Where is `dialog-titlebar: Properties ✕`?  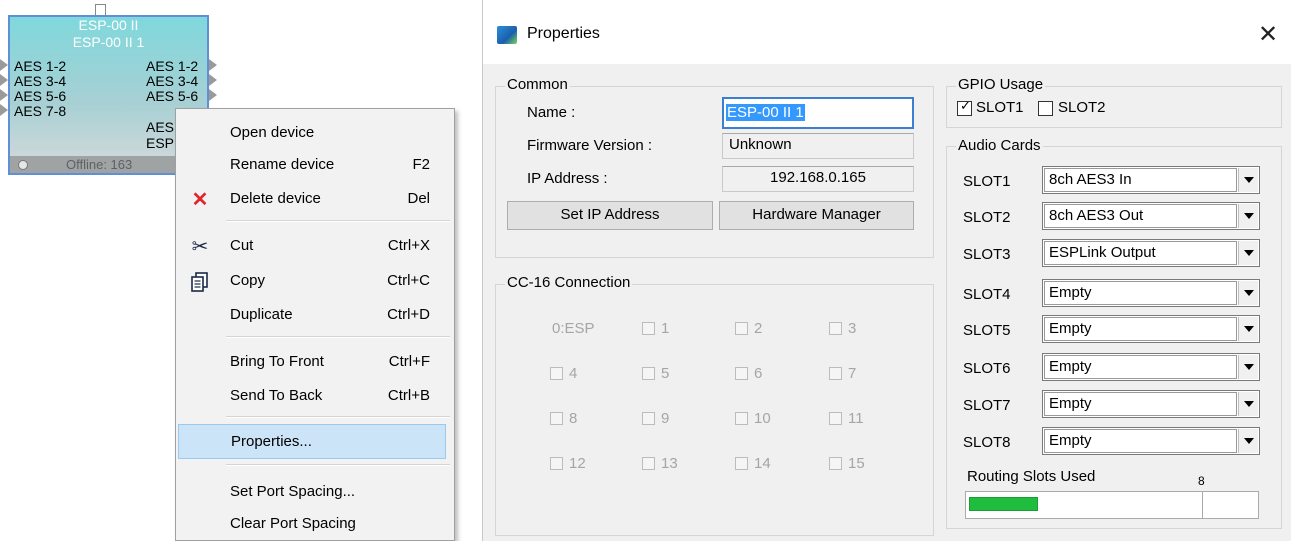
dialog-titlebar: Properties ✕ is located at coordinates (887, 32).